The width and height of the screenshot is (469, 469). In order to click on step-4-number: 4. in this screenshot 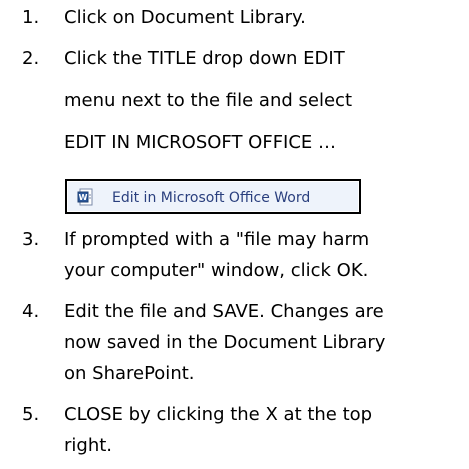, I will do `click(31, 311)`.